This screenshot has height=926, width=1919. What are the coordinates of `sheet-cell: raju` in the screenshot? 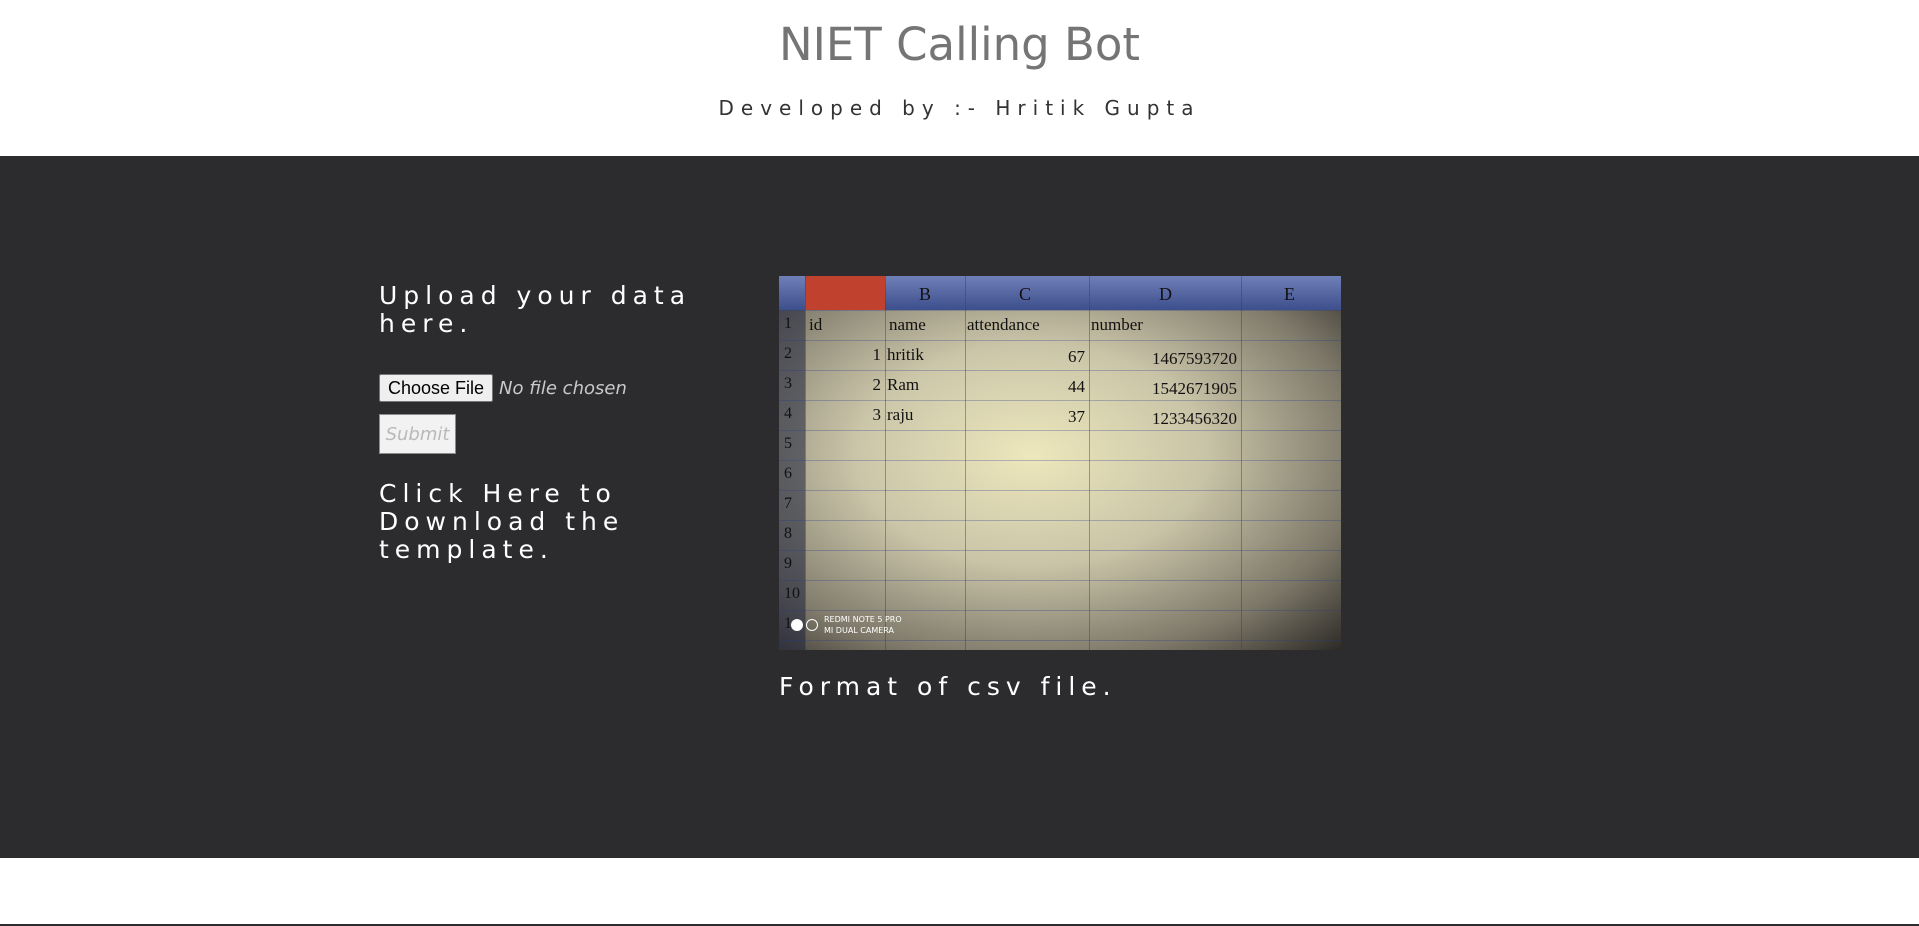 It's located at (900, 414).